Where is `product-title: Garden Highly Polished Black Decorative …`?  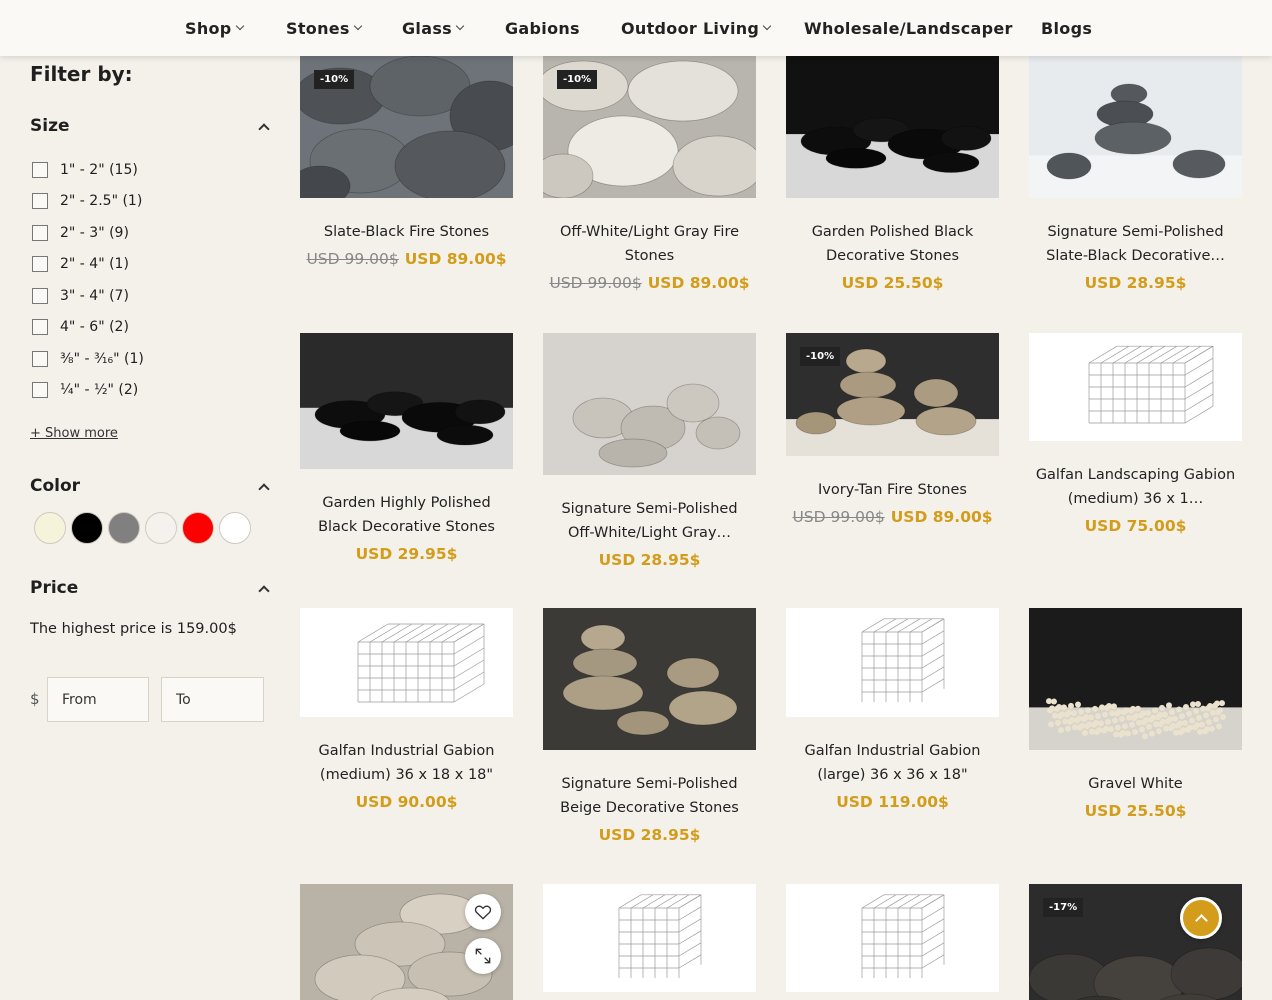 product-title: Garden Highly Polished Black Decorative … is located at coordinates (406, 515).